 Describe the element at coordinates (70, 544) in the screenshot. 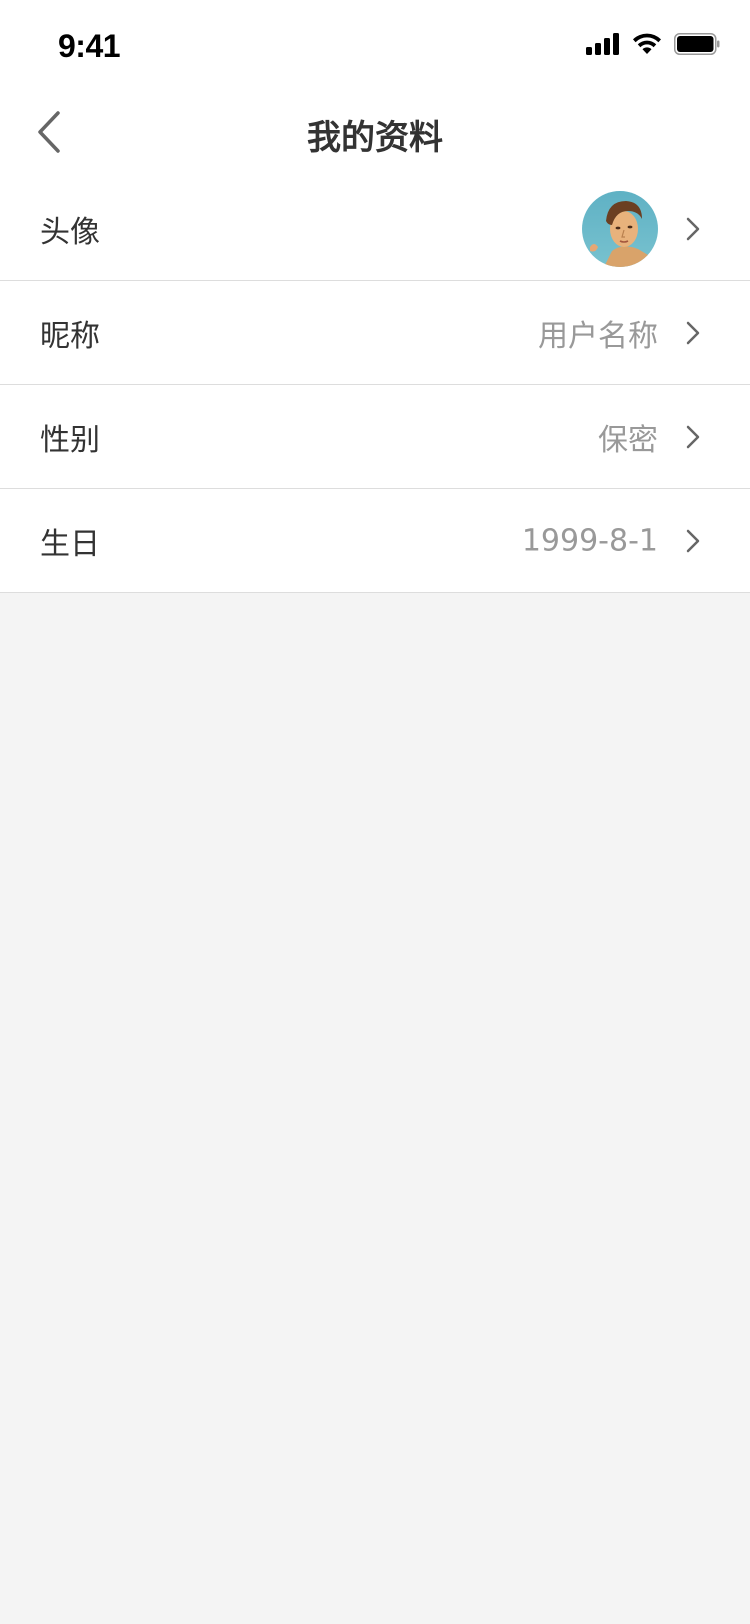

I see `row-label: 生日` at that location.